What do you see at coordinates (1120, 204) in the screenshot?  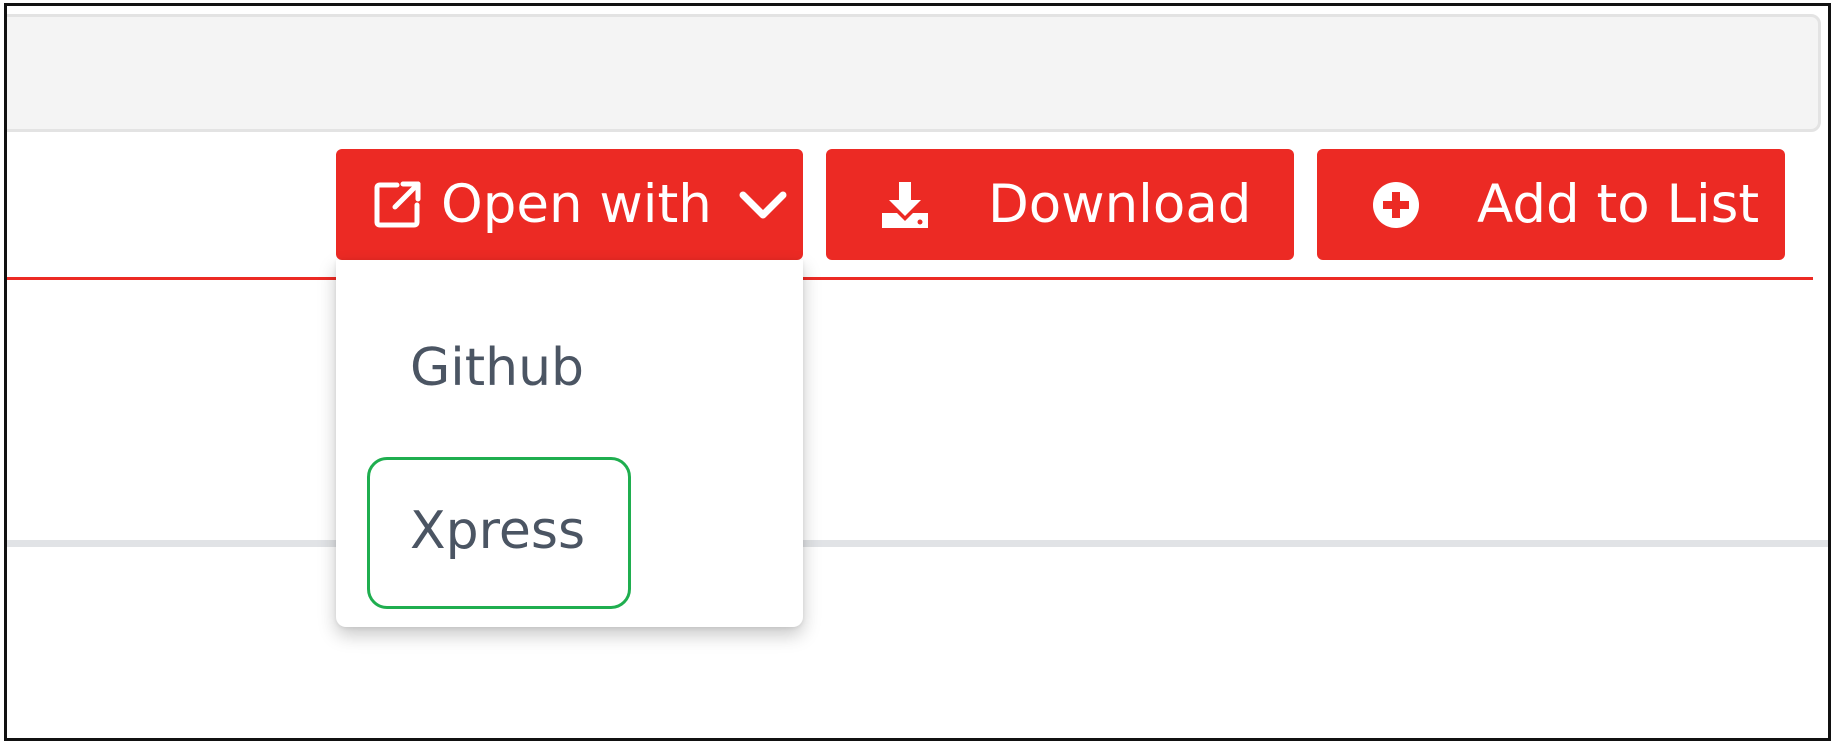 I see `download-label: Download` at bounding box center [1120, 204].